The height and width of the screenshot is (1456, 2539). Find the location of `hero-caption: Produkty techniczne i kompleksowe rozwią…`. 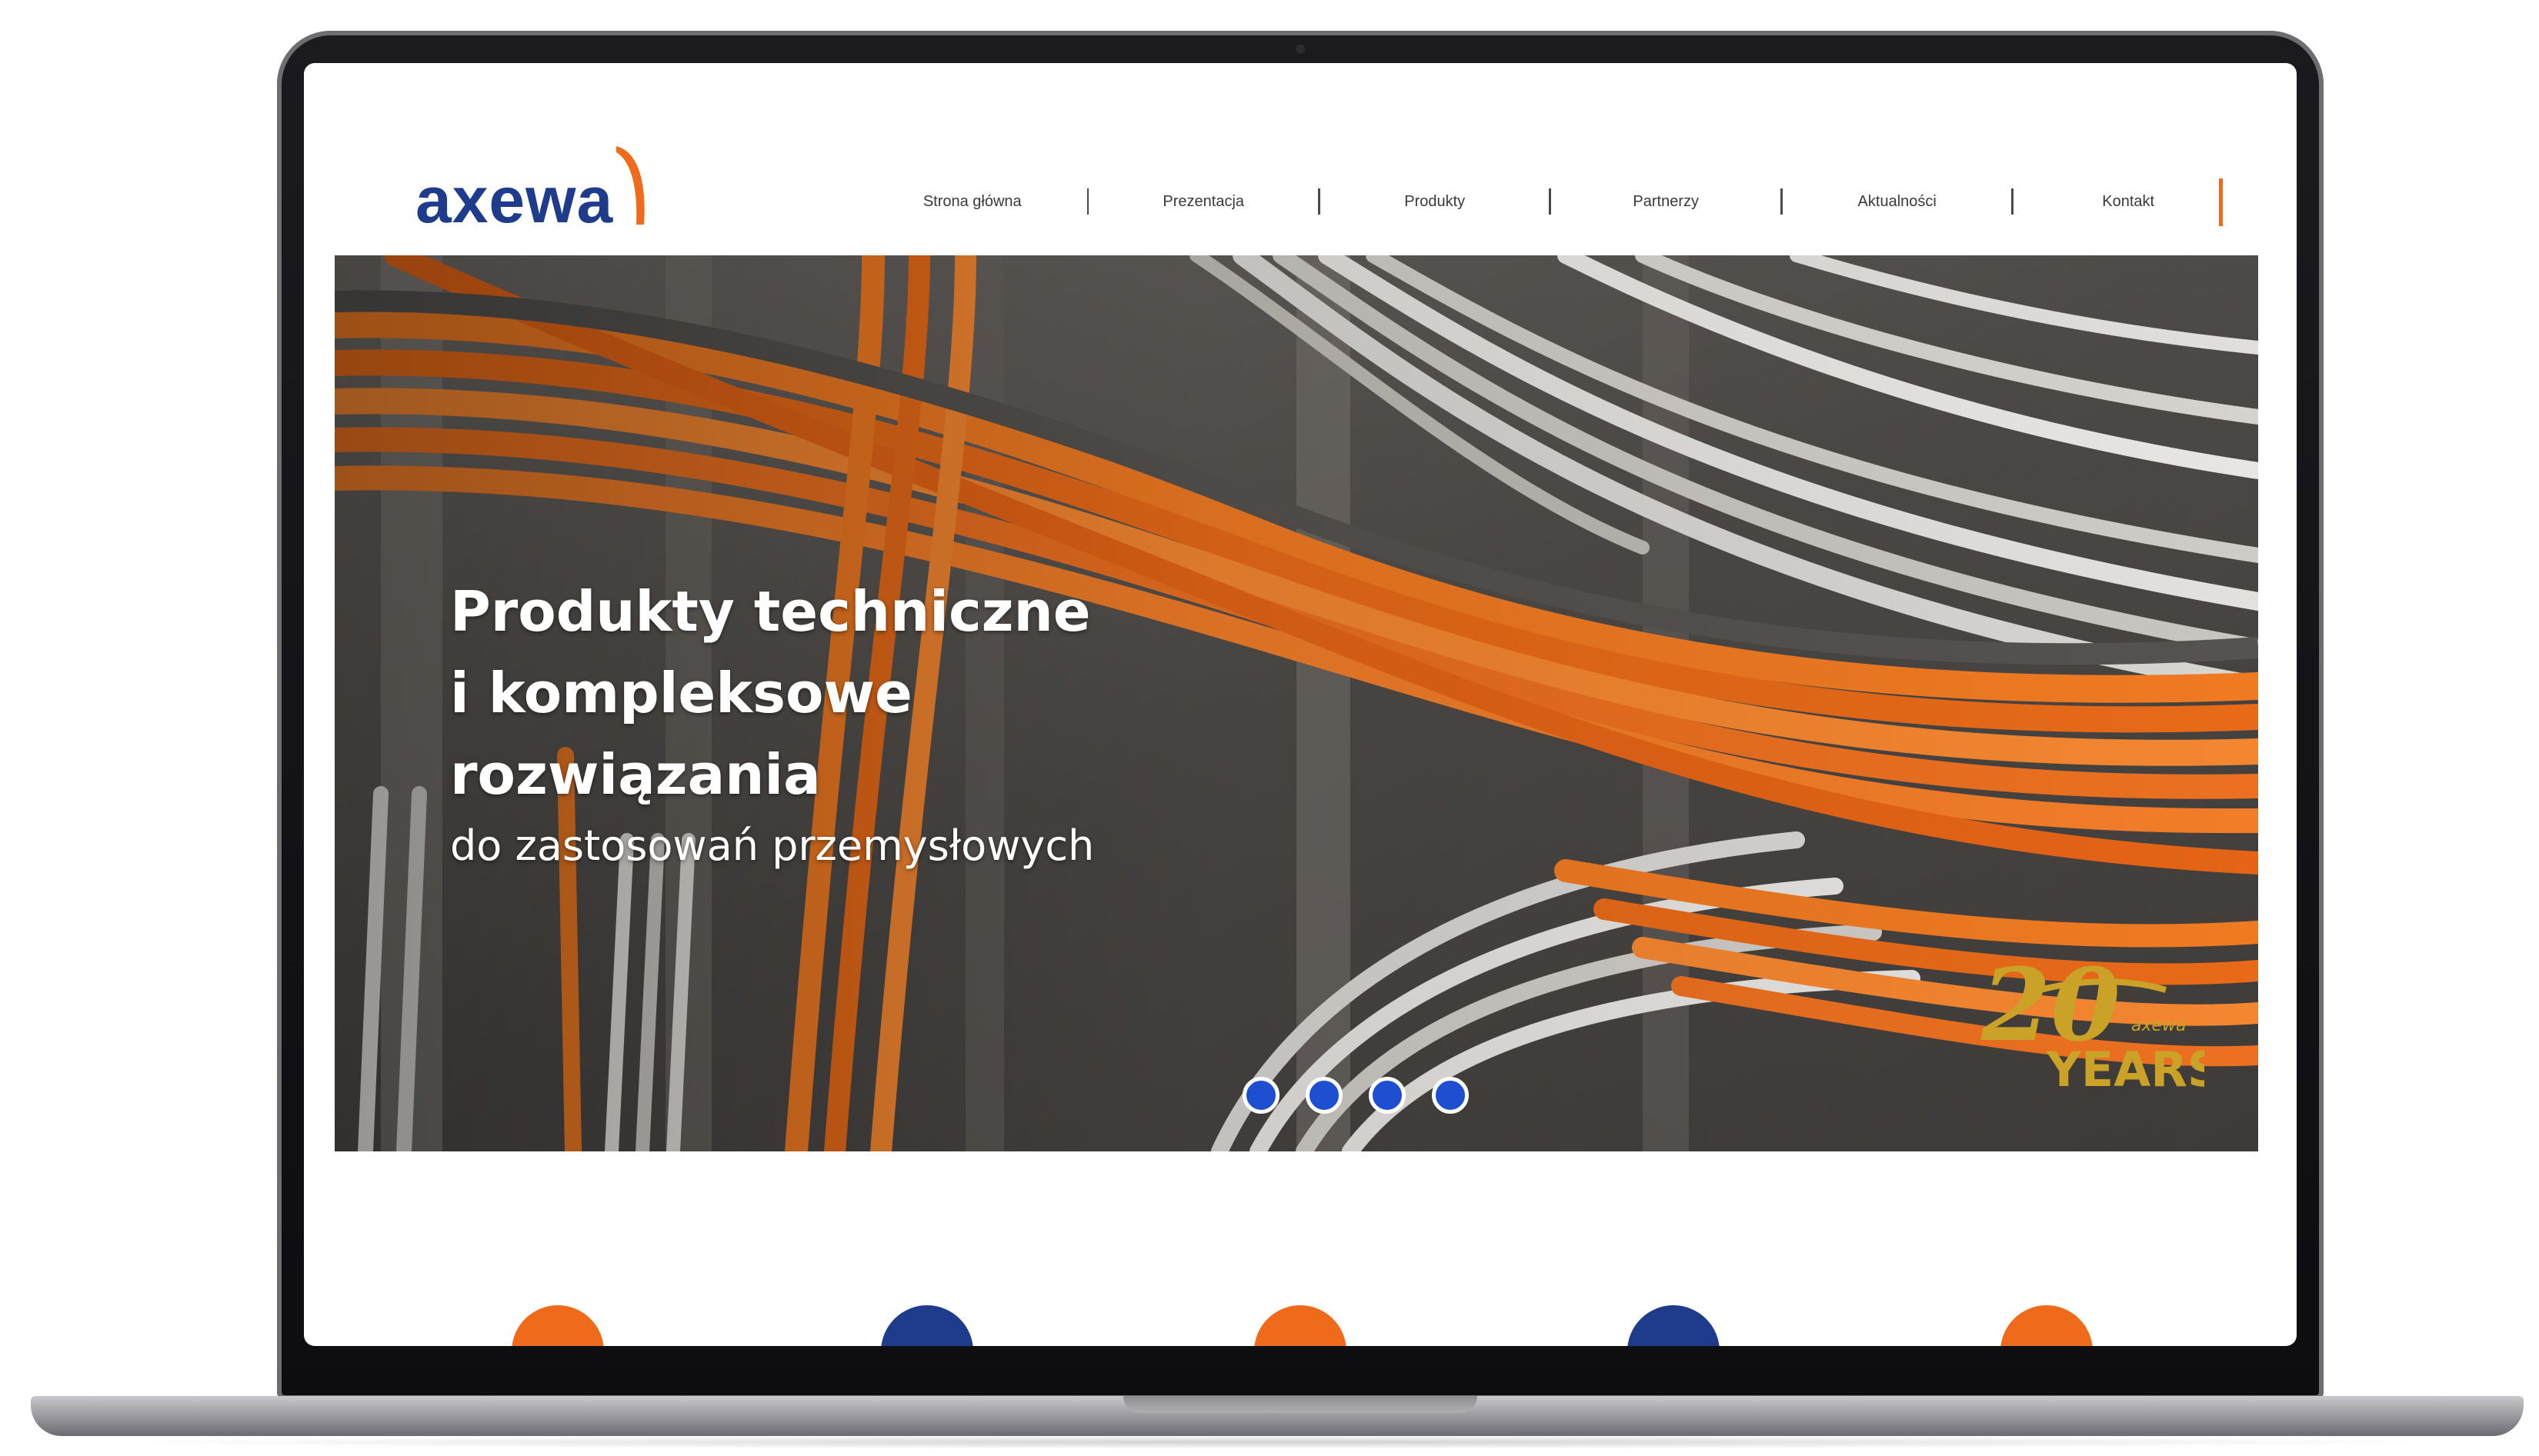

hero-caption: Produkty techniczne i kompleksowe rozwią… is located at coordinates (772, 724).